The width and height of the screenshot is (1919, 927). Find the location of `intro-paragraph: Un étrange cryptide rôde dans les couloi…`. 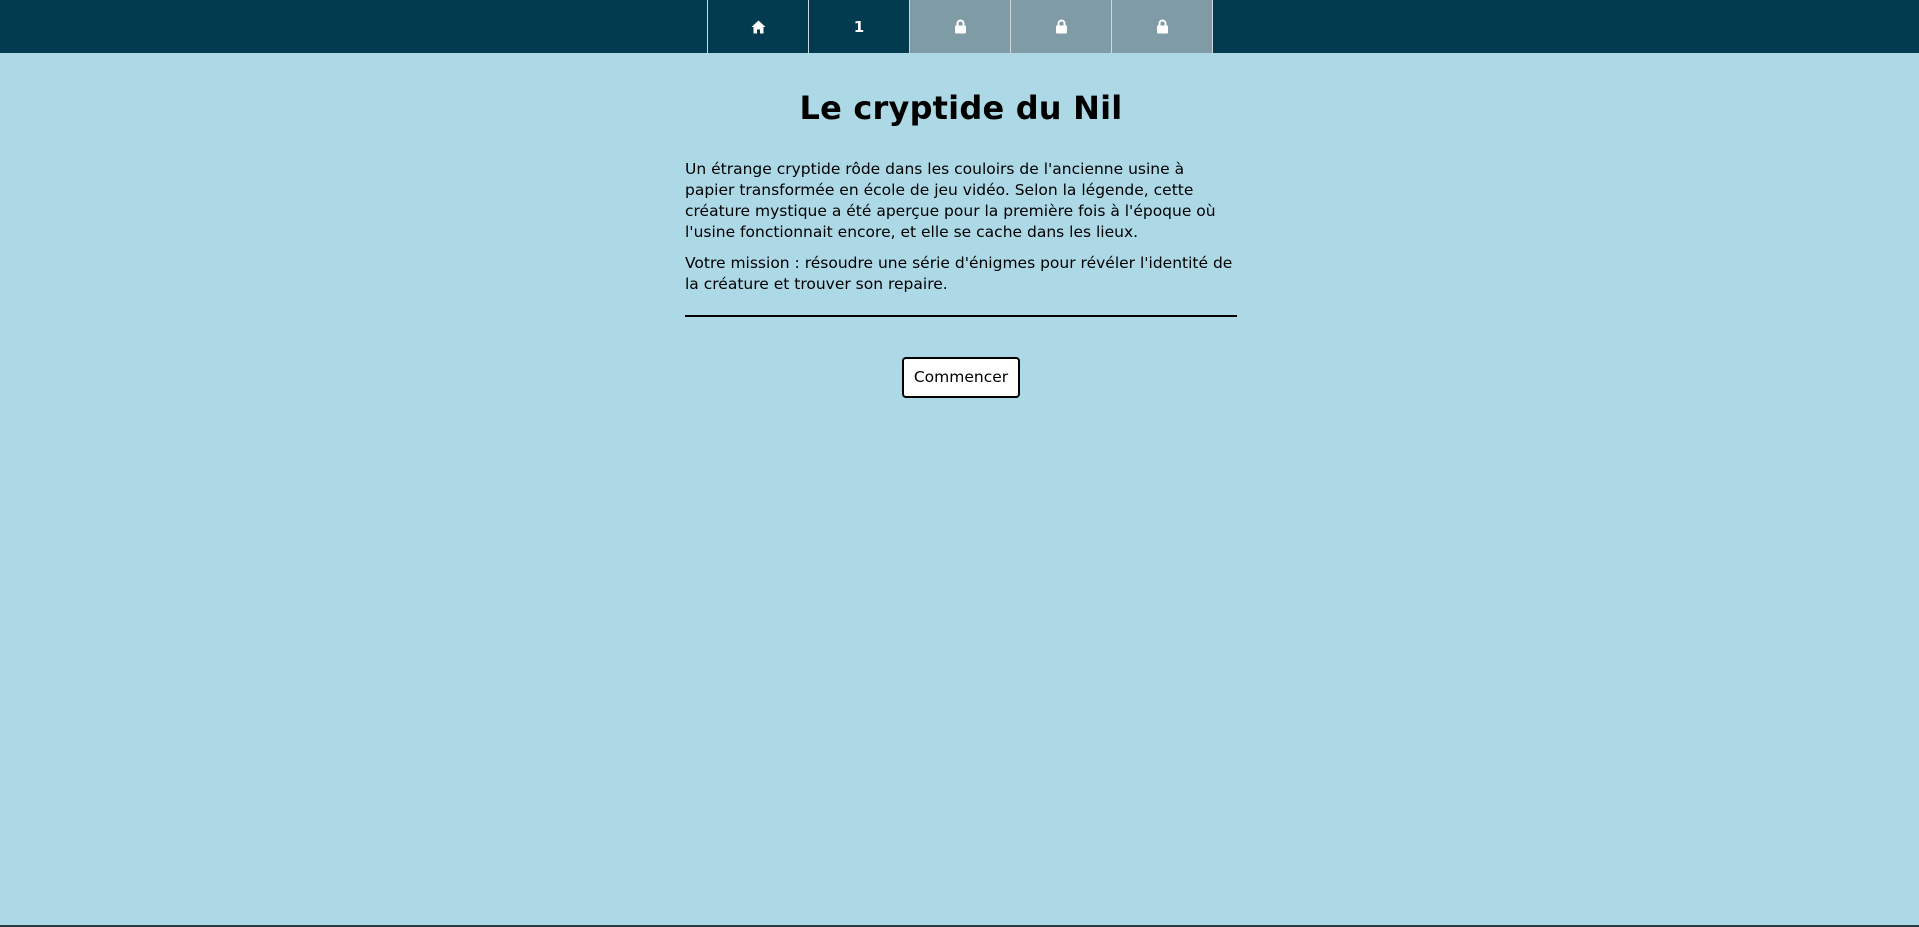

intro-paragraph: Un étrange cryptide rôde dans les couloi… is located at coordinates (950, 200).